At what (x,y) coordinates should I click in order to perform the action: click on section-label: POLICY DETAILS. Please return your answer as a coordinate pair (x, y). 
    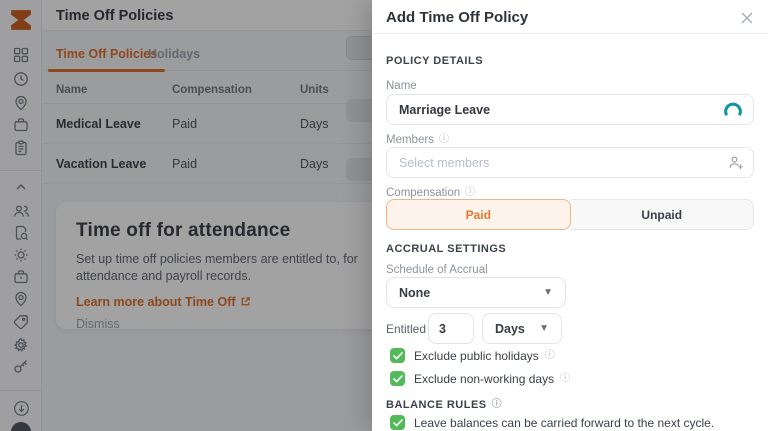
    Looking at the image, I should click on (435, 61).